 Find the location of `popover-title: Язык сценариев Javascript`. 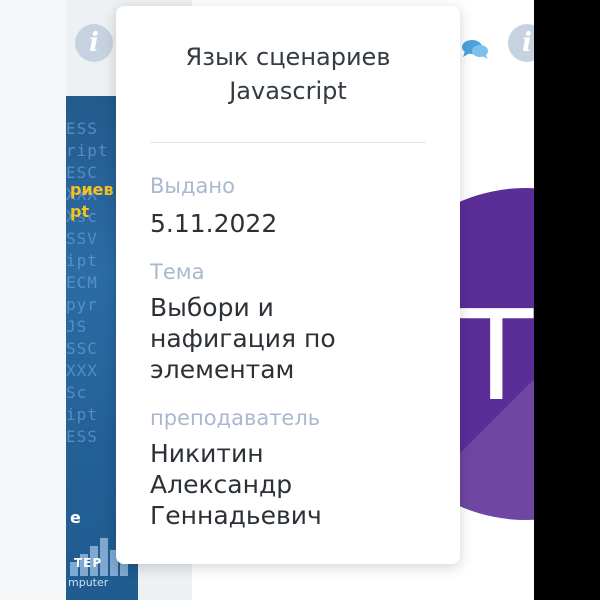

popover-title: Язык сценариев Javascript is located at coordinates (288, 74).